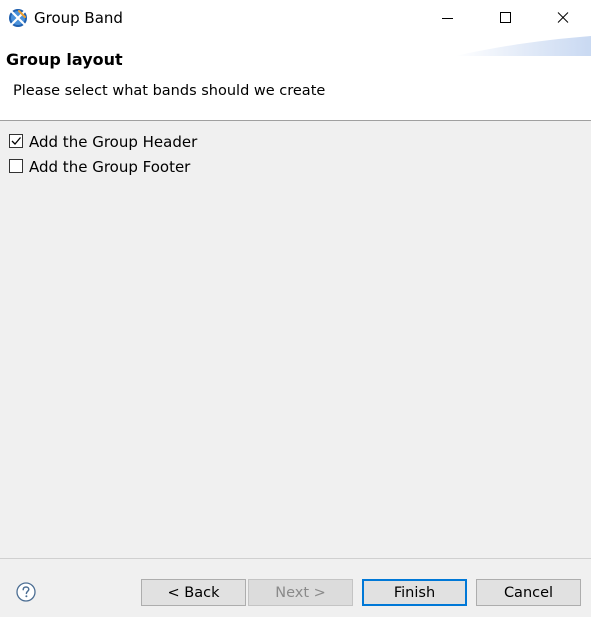 Image resolution: width=591 pixels, height=617 pixels. What do you see at coordinates (523, 46) in the screenshot?
I see `banner-decoration-graphic` at bounding box center [523, 46].